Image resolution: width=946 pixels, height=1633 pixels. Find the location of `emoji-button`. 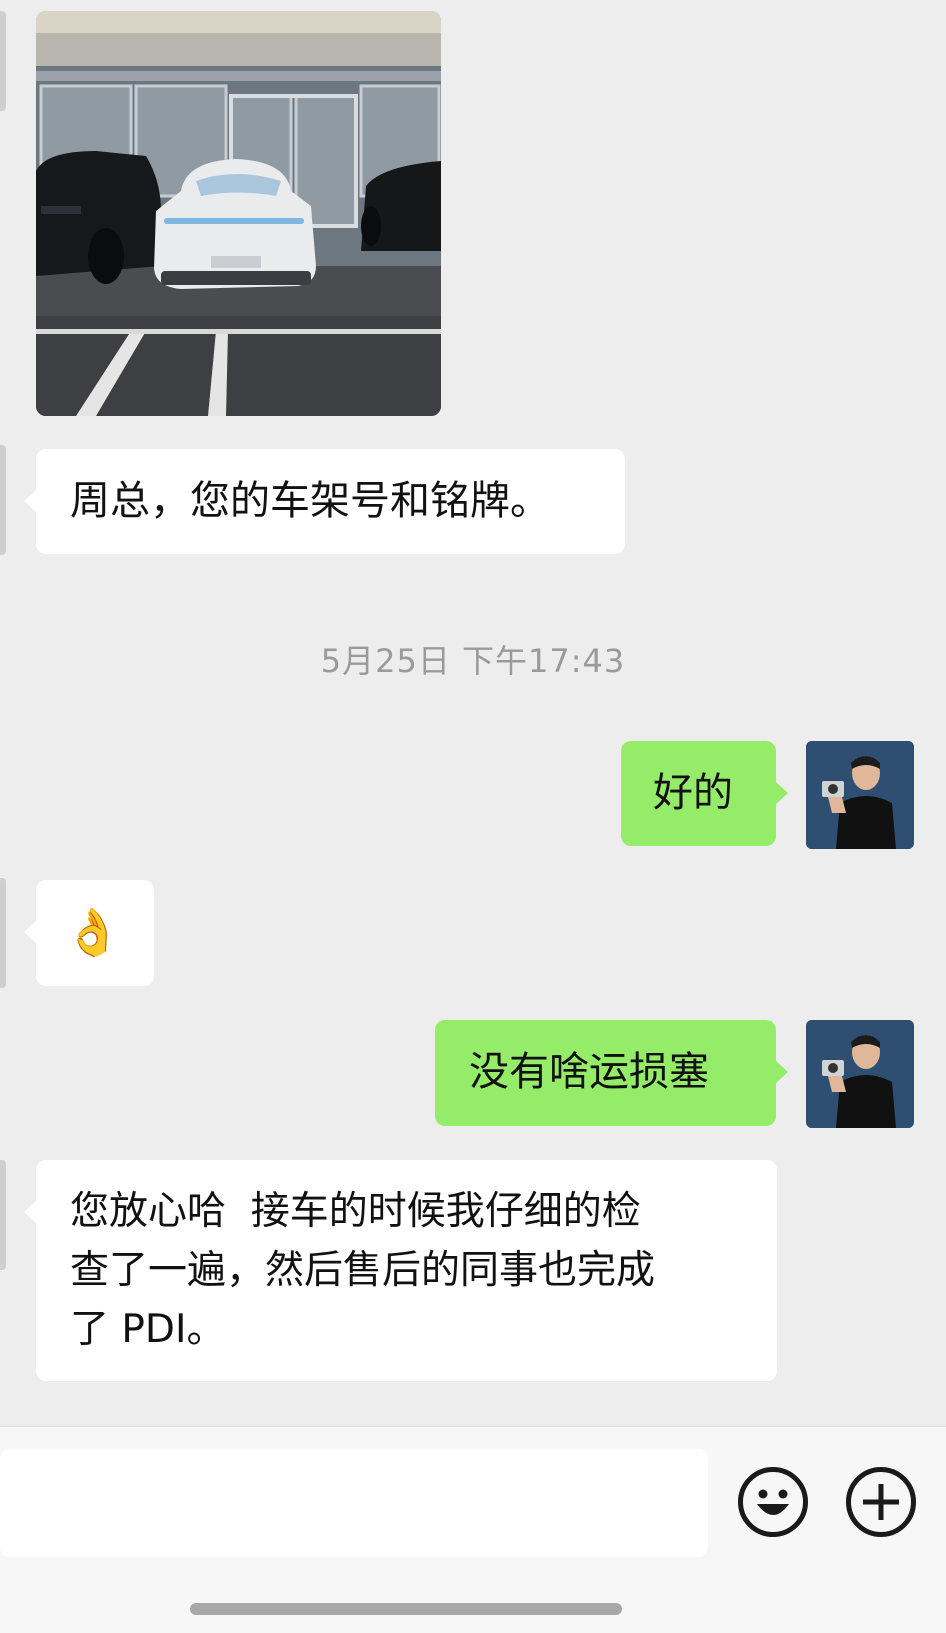

emoji-button is located at coordinates (773, 1502).